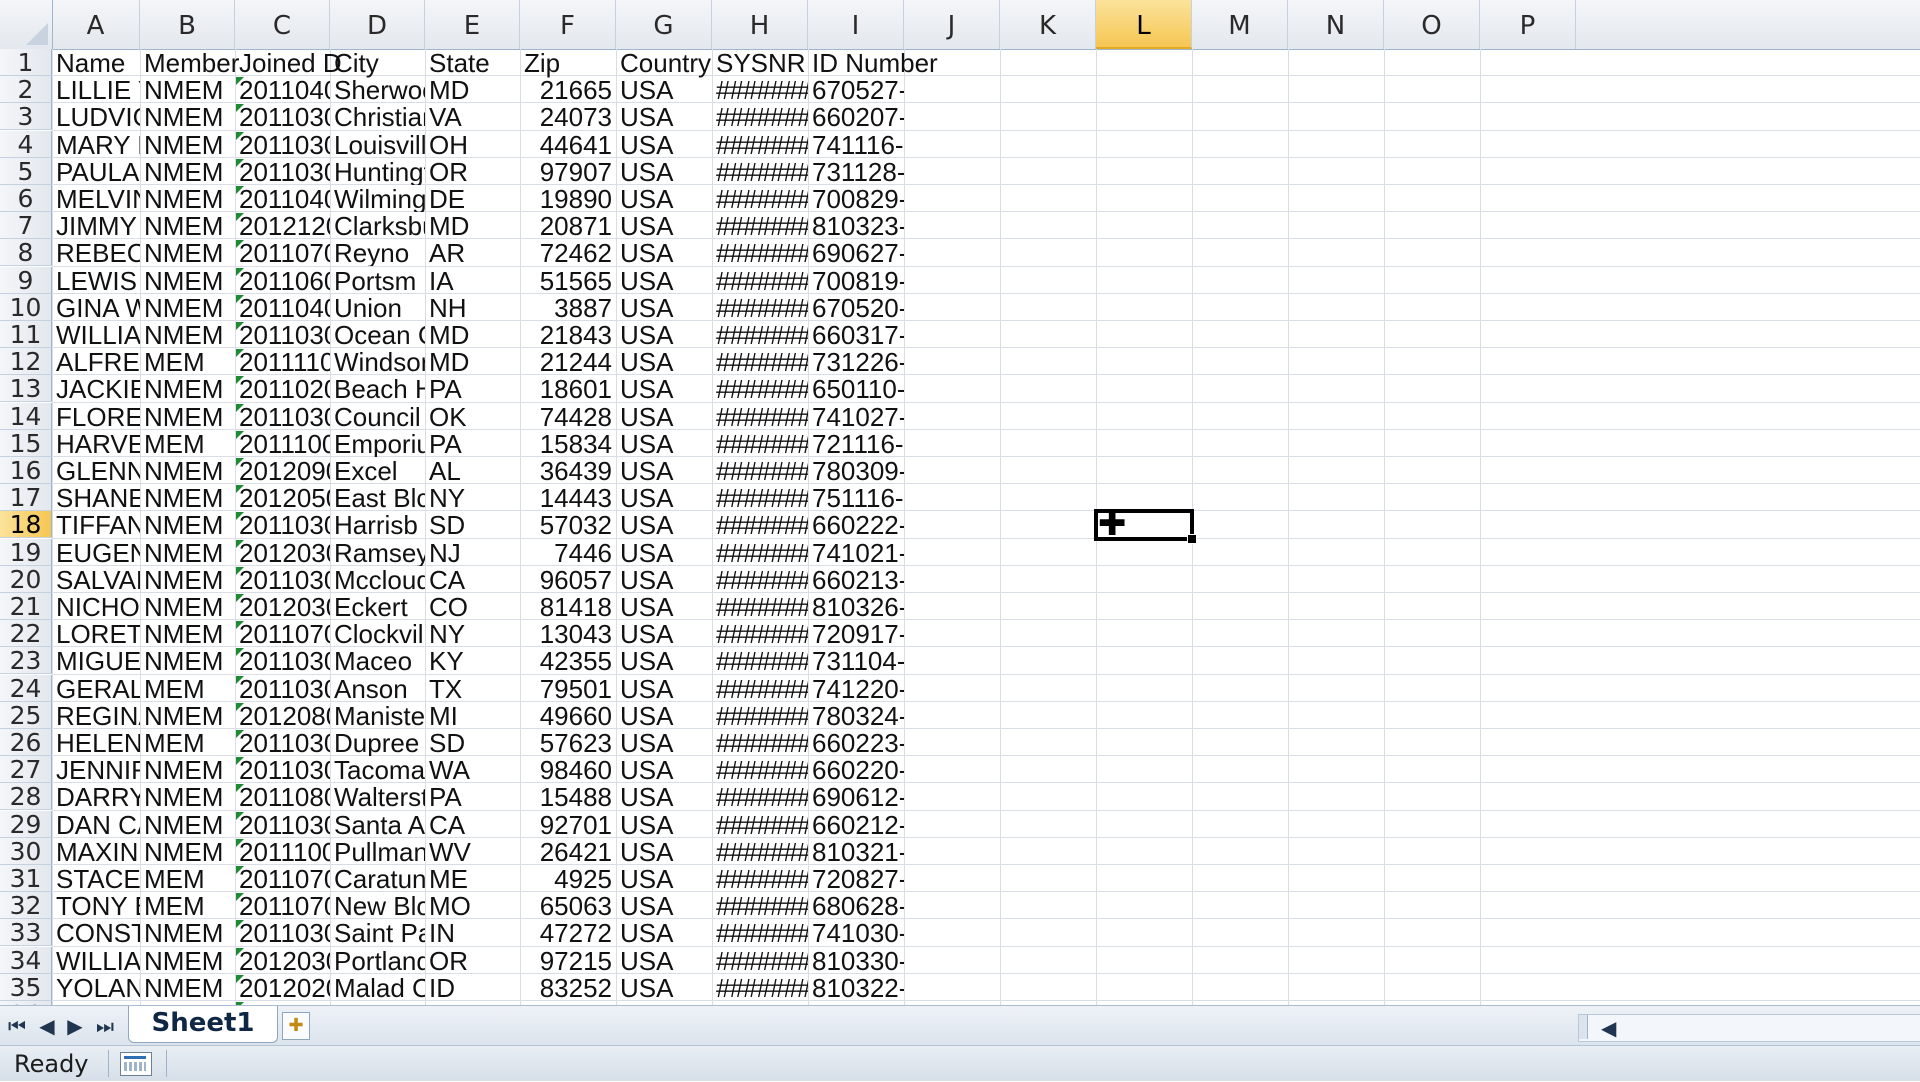  I want to click on row-header-9: 9, so click(26, 280).